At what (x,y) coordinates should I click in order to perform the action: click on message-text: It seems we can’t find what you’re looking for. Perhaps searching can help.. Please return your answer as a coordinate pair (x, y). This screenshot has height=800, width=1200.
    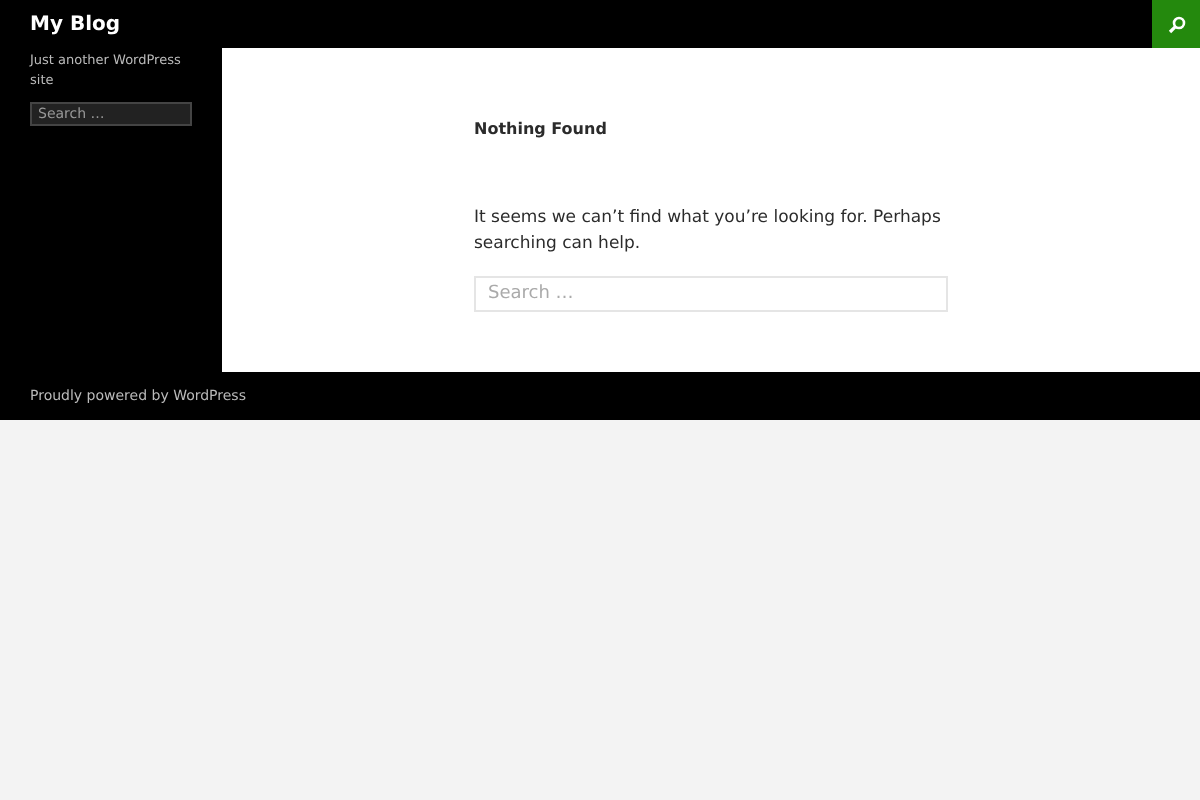
    Looking at the image, I should click on (708, 232).